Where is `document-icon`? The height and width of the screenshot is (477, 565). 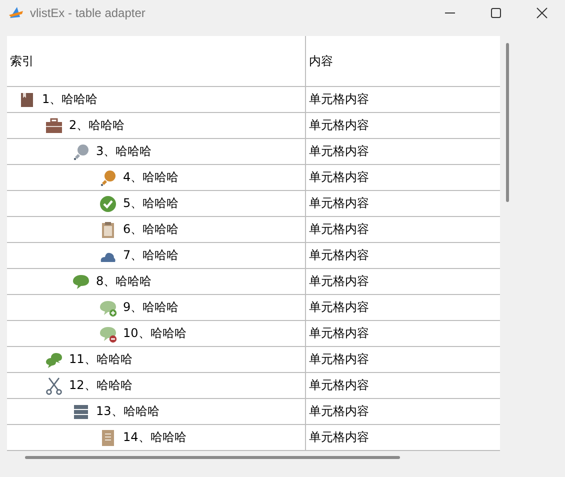
document-icon is located at coordinates (108, 437).